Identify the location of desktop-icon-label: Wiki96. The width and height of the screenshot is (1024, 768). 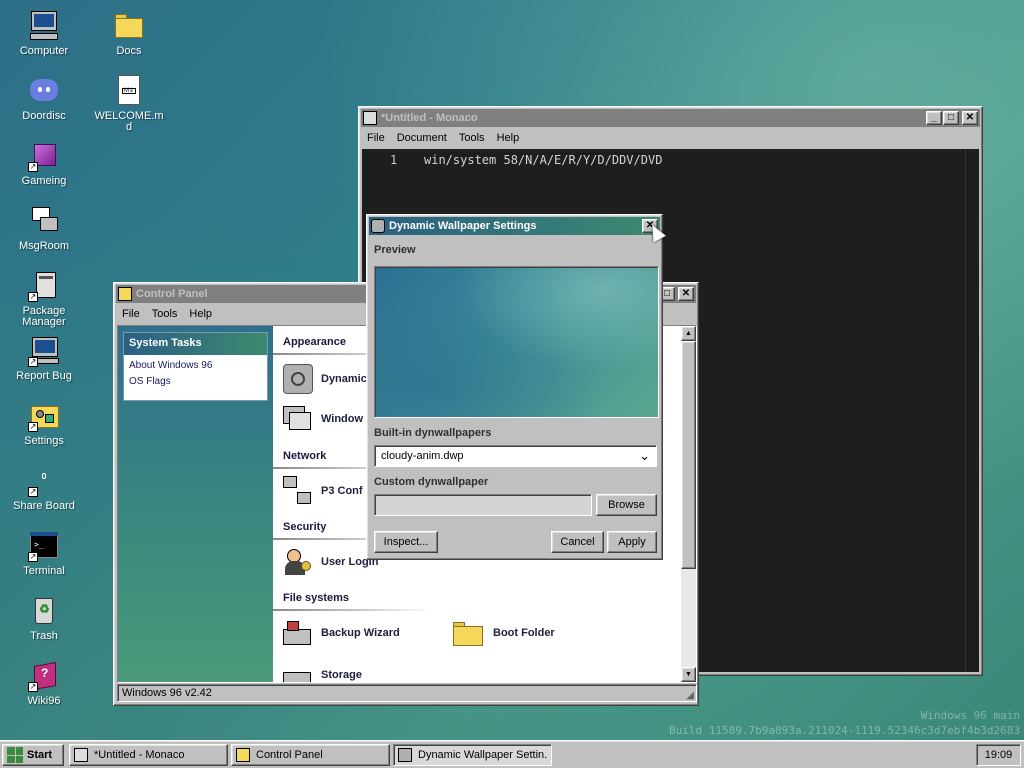
(44, 701).